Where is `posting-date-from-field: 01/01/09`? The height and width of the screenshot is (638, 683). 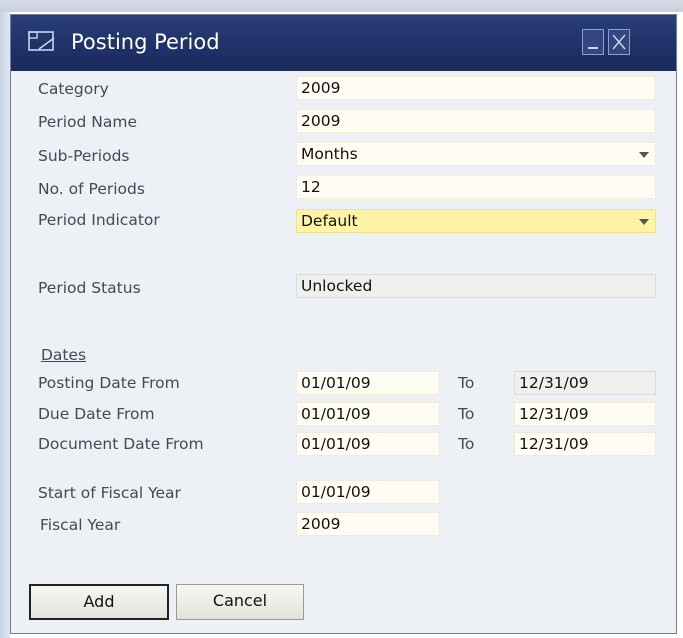 posting-date-from-field: 01/01/09 is located at coordinates (368, 383).